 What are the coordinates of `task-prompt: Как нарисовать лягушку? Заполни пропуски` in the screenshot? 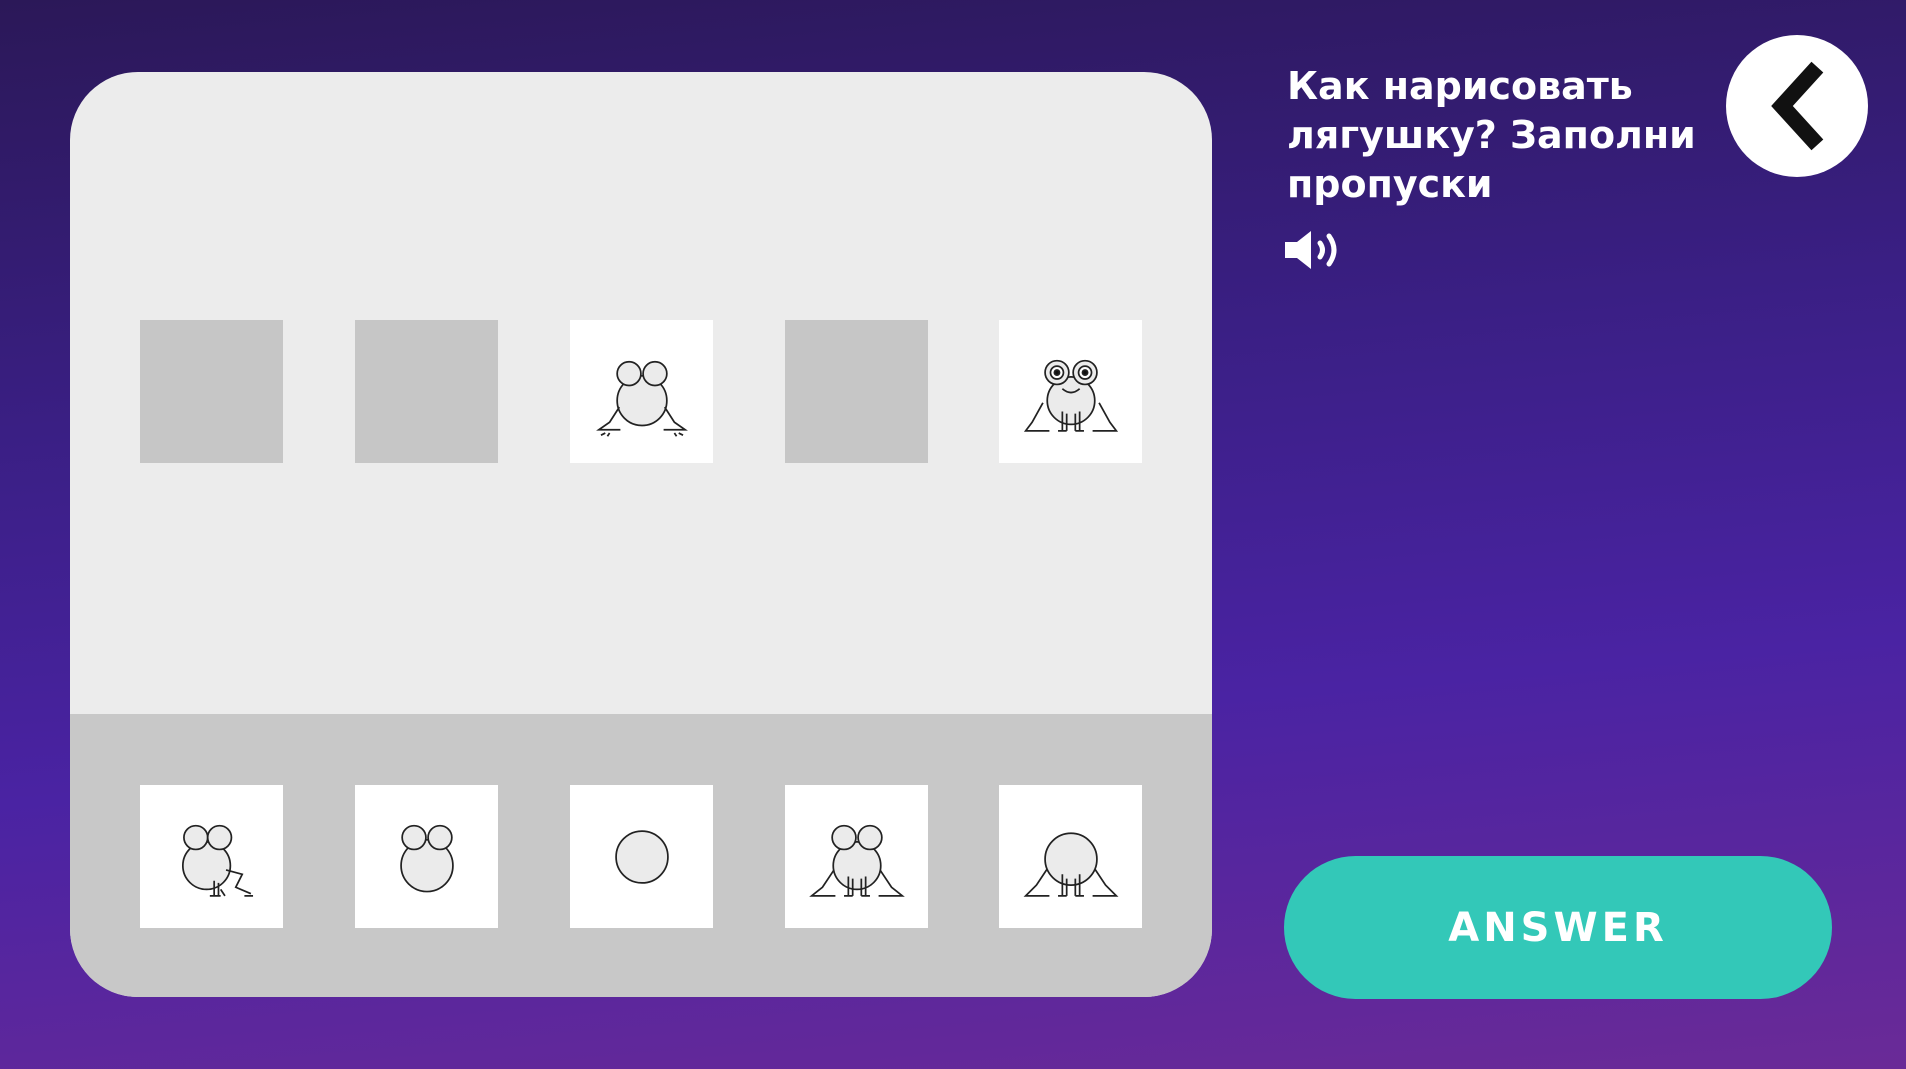 It's located at (1491, 135).